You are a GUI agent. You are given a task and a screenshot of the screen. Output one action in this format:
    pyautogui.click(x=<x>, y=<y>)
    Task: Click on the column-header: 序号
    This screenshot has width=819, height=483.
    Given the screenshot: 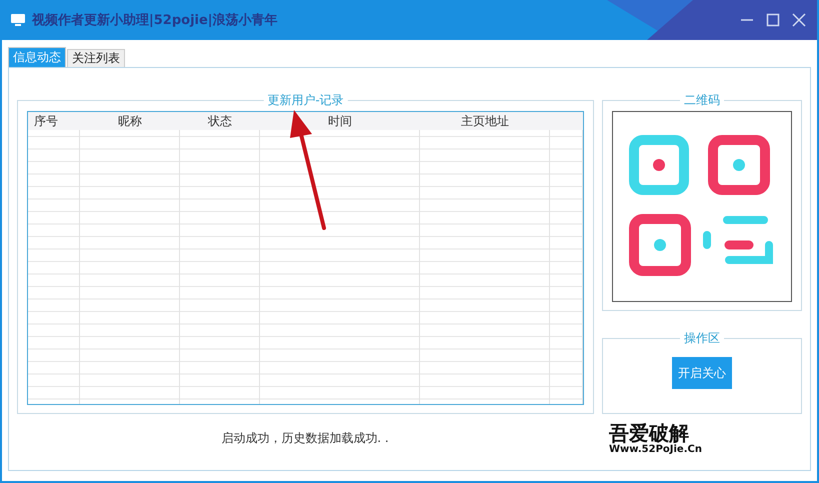 What is the action you would take?
    pyautogui.click(x=46, y=121)
    